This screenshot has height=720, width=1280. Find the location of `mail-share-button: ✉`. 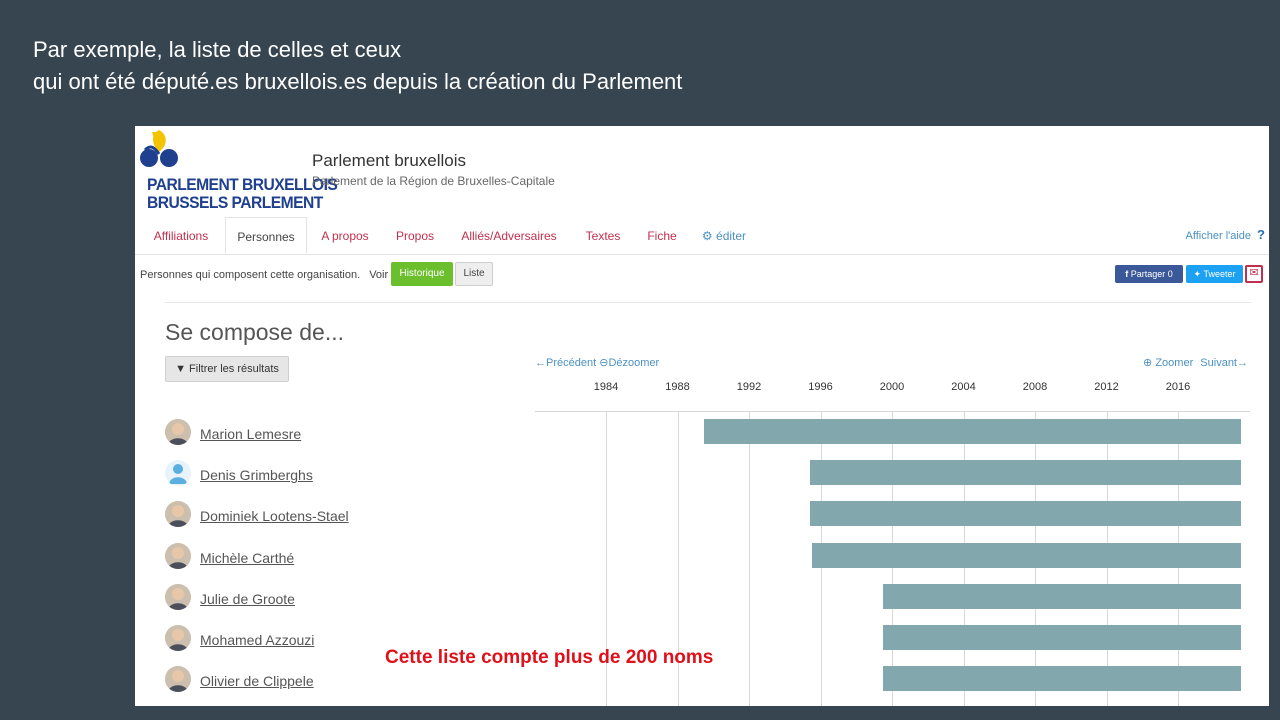

mail-share-button: ✉ is located at coordinates (1254, 274).